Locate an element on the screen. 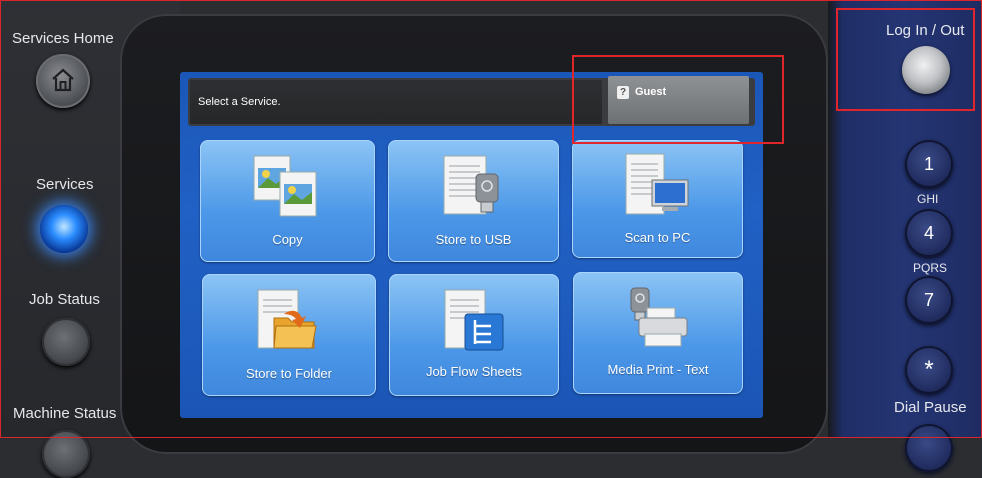 Image resolution: width=982 pixels, height=478 pixels. guest-login-button: ? Guest is located at coordinates (678, 100).